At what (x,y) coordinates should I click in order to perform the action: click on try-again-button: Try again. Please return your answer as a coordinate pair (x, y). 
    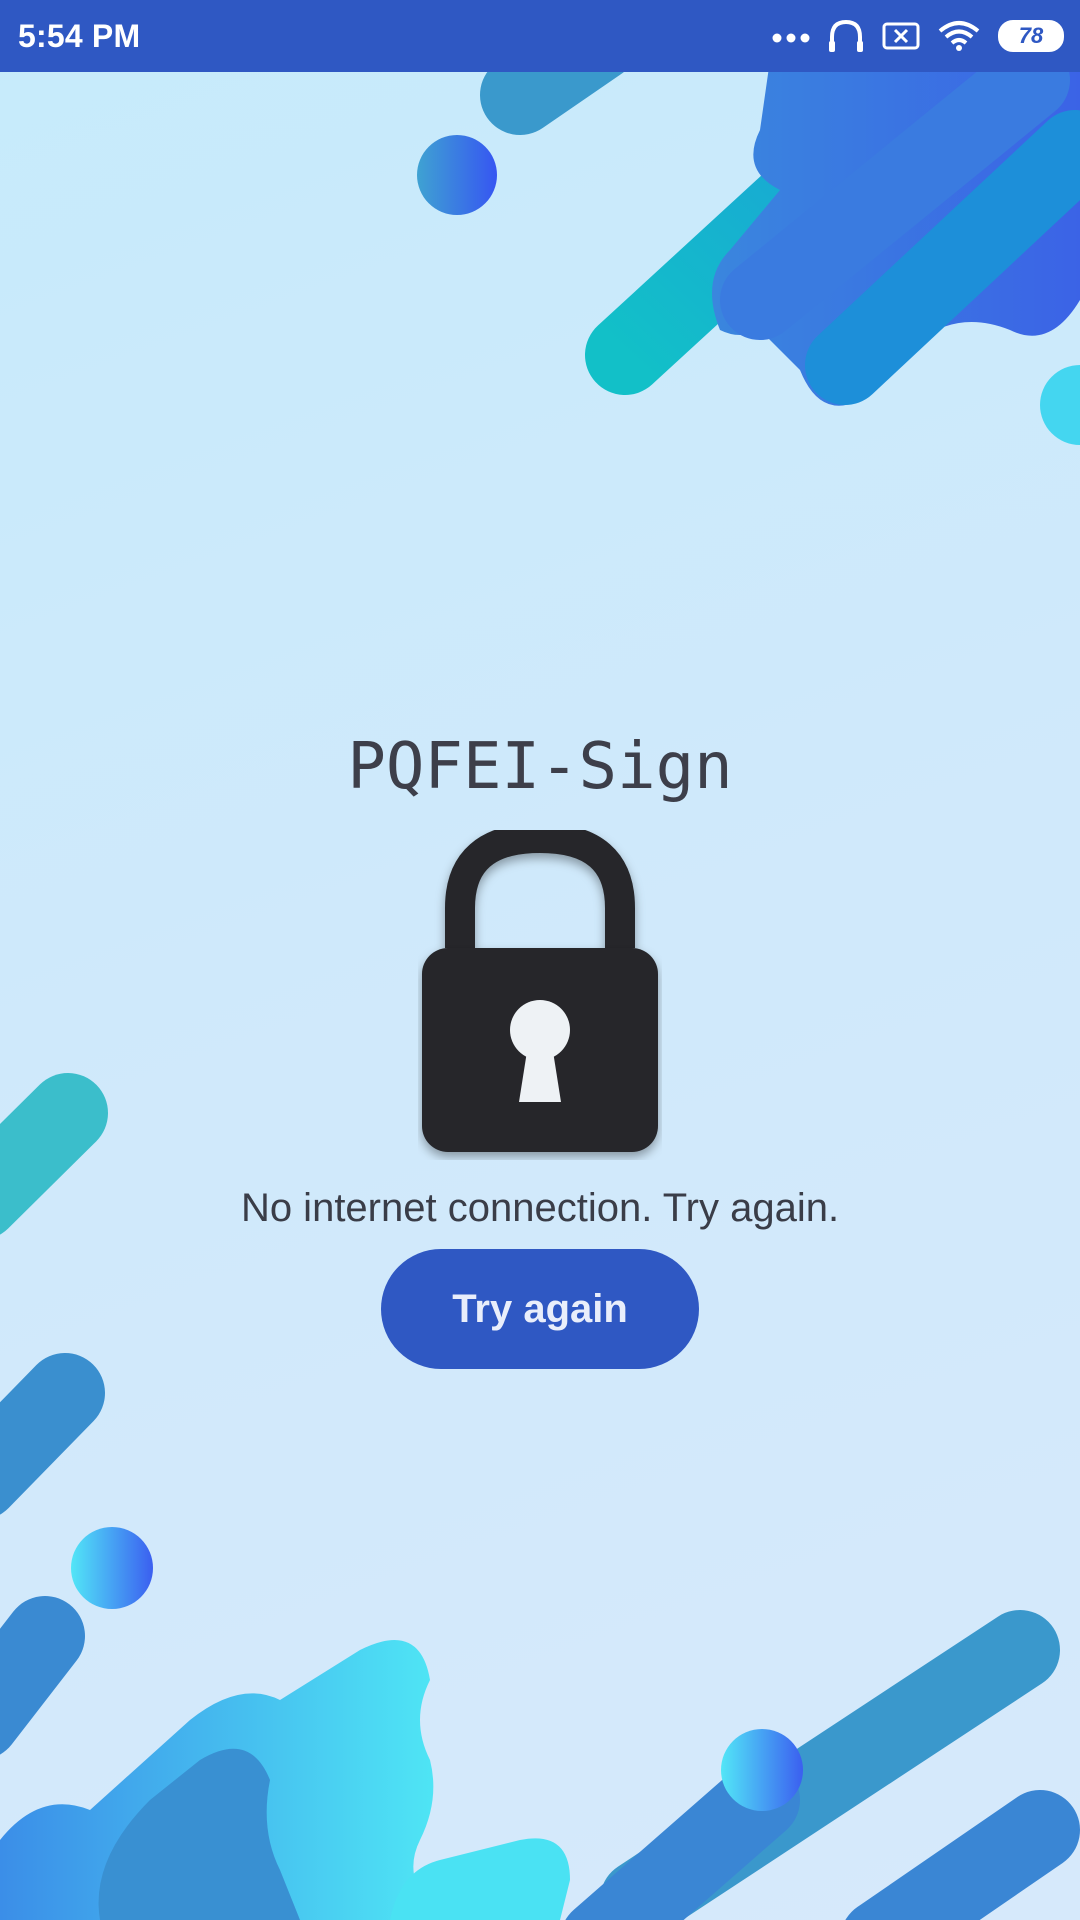
    Looking at the image, I should click on (540, 1309).